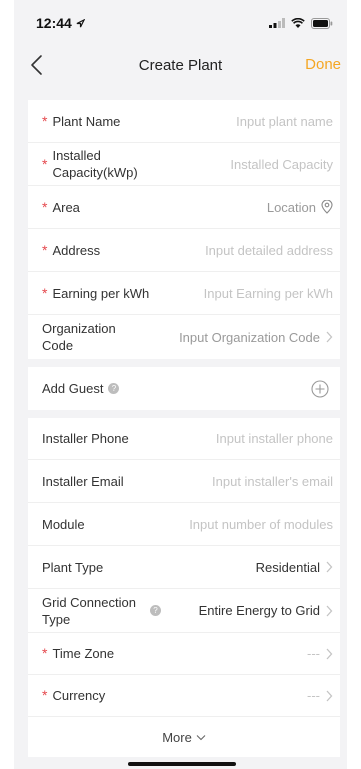  Describe the element at coordinates (71, 249) in the screenshot. I see `address-label: * Address` at that location.